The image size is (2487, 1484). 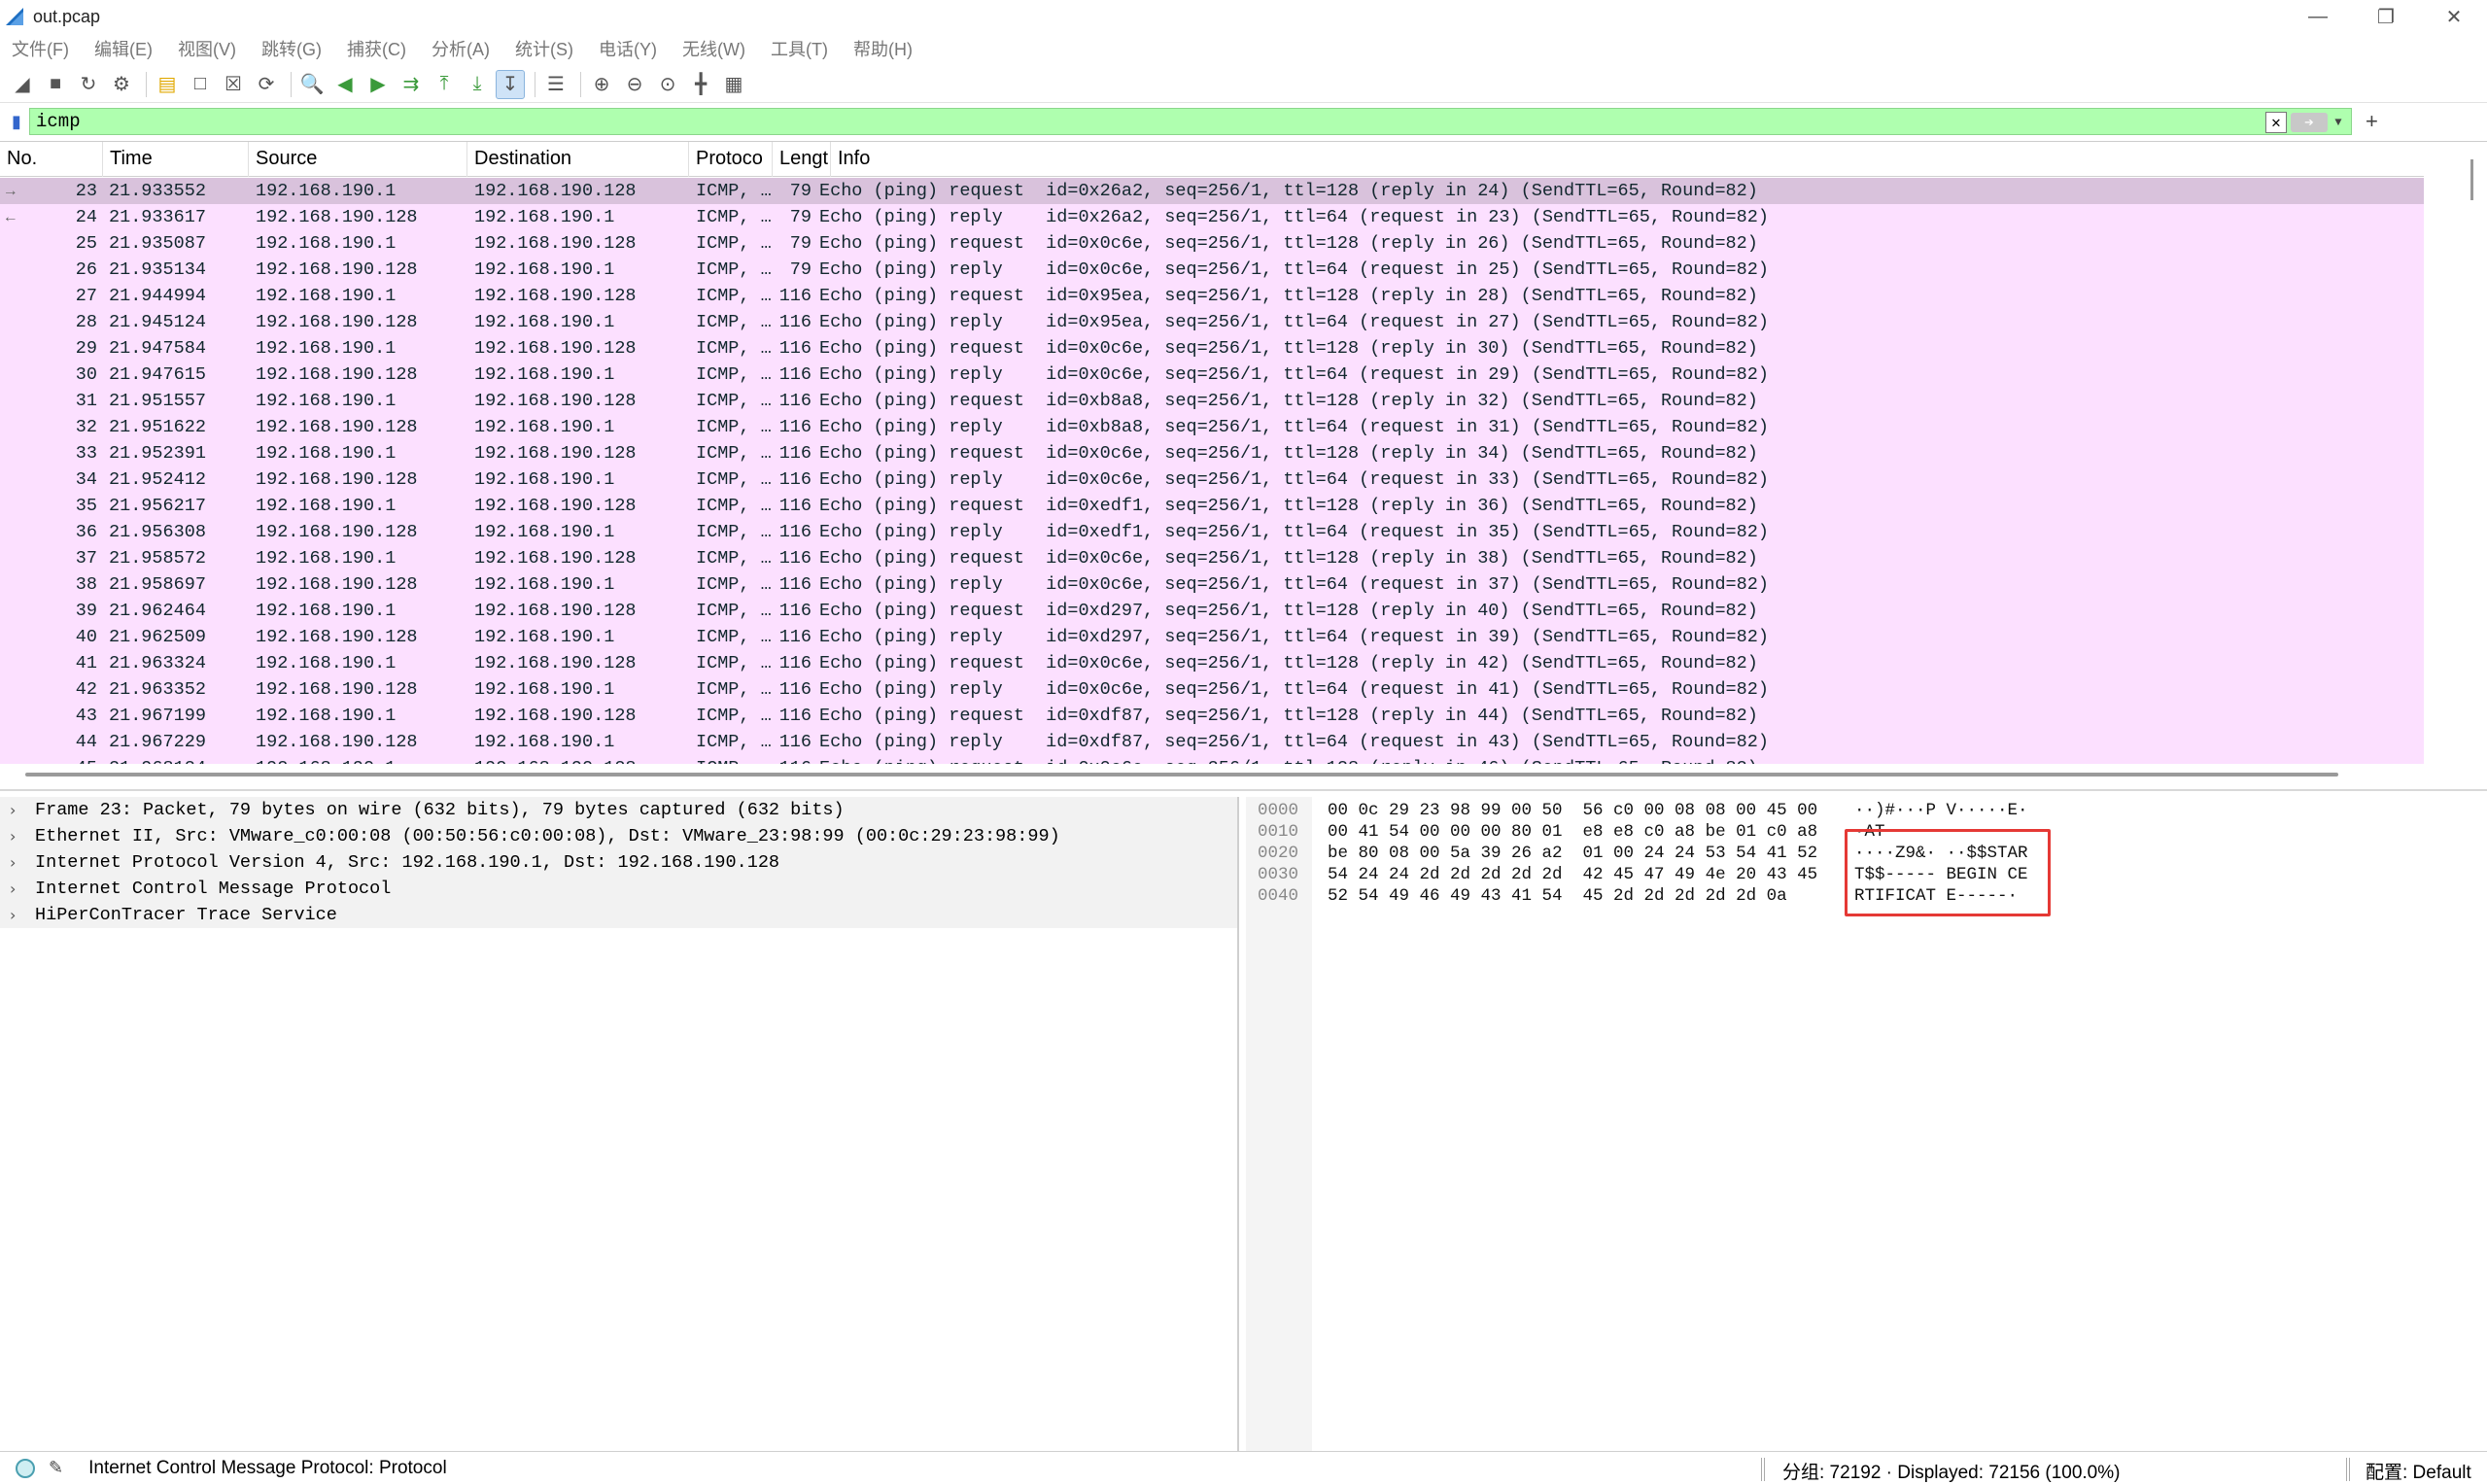 I want to click on horizontal-scrollbar, so click(x=1229, y=775).